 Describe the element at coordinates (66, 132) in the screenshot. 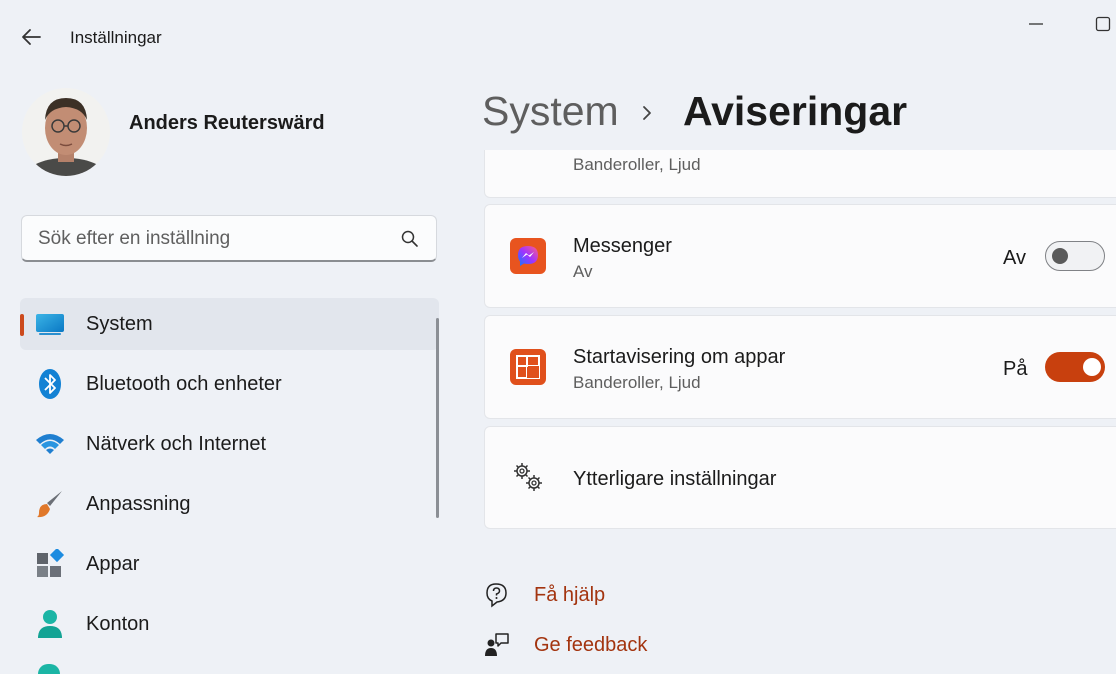

I see `avatar` at that location.